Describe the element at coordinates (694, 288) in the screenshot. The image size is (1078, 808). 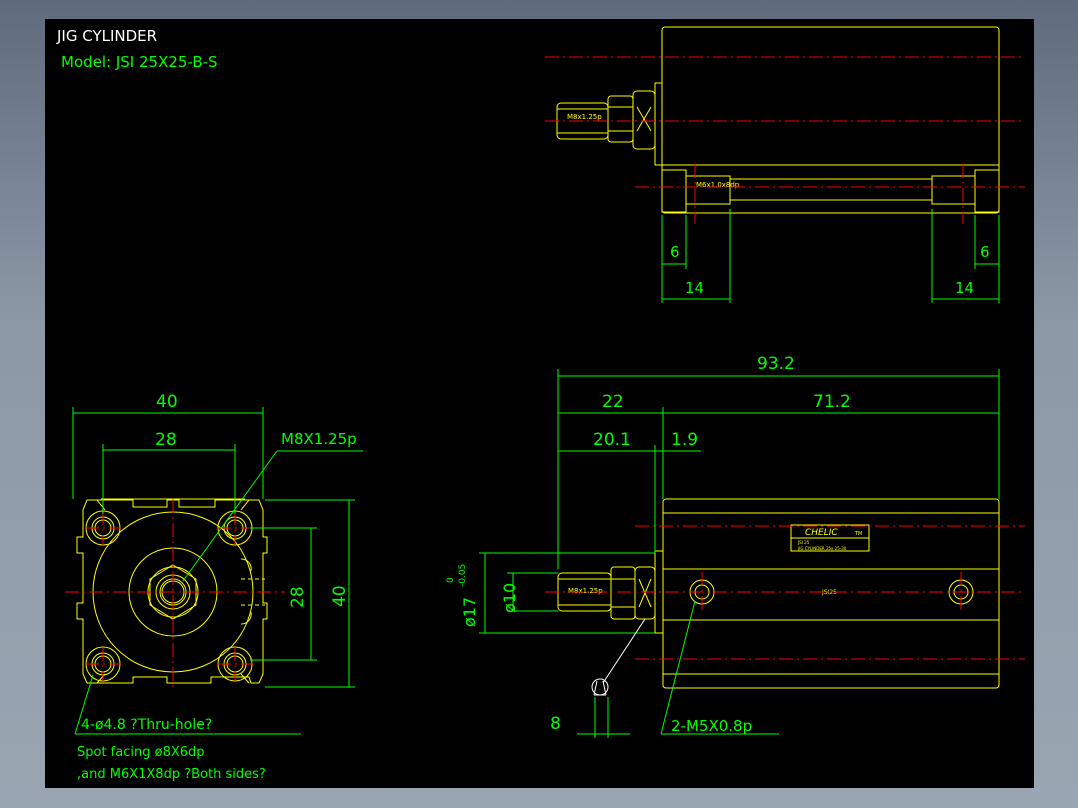
I see `dim-top-left-14: 14` at that location.